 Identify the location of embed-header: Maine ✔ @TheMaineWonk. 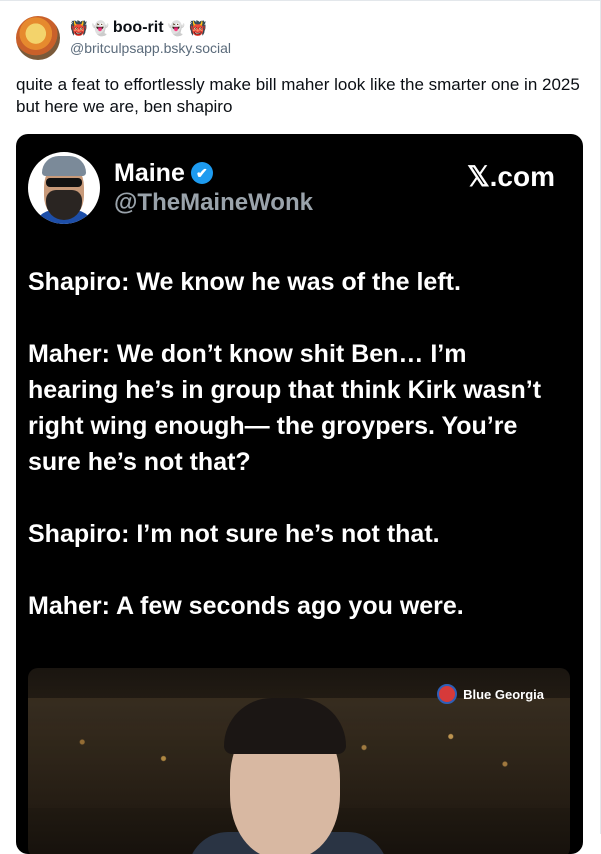
(170, 188).